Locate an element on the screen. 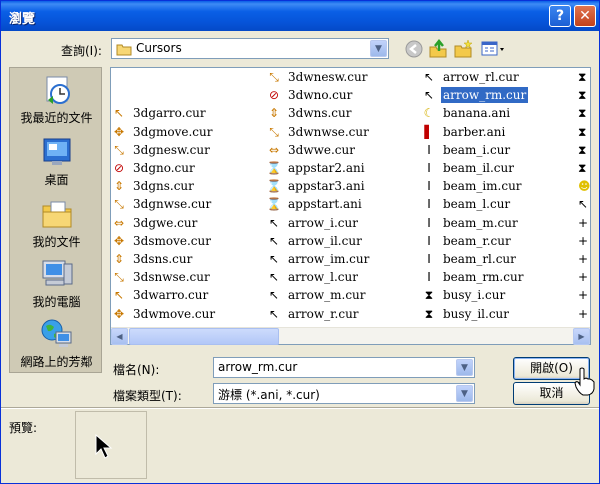 The width and height of the screenshot is (600, 484). lookin-combo: Cursors ▼ is located at coordinates (250, 48).